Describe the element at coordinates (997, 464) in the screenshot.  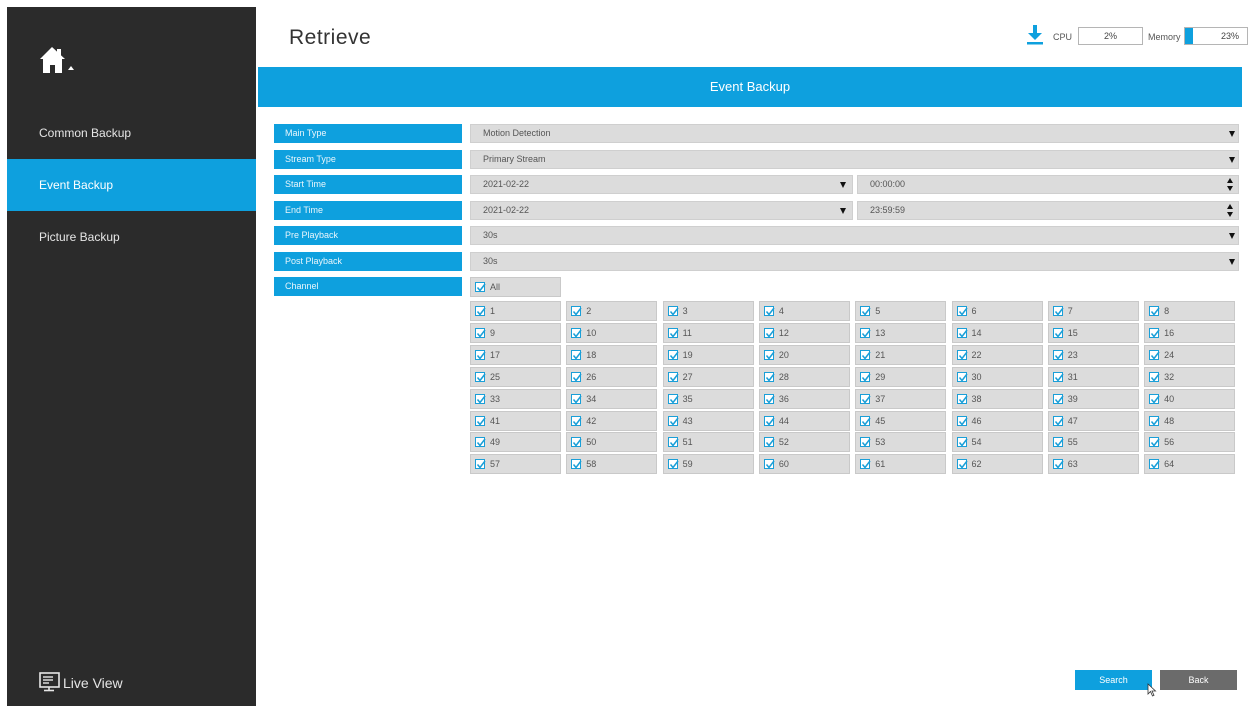
I see `channel-checkbox: 62` at that location.